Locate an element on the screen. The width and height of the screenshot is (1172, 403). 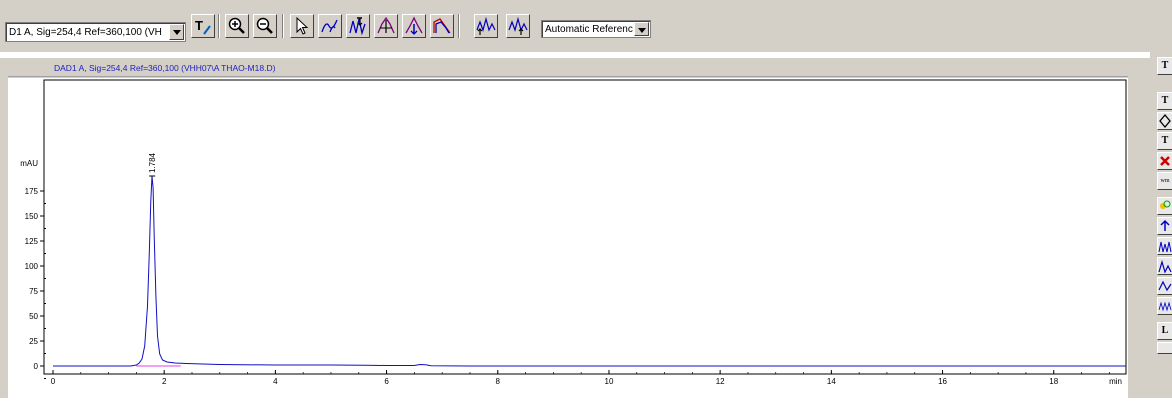
text-bold-button: T is located at coordinates (1164, 141).